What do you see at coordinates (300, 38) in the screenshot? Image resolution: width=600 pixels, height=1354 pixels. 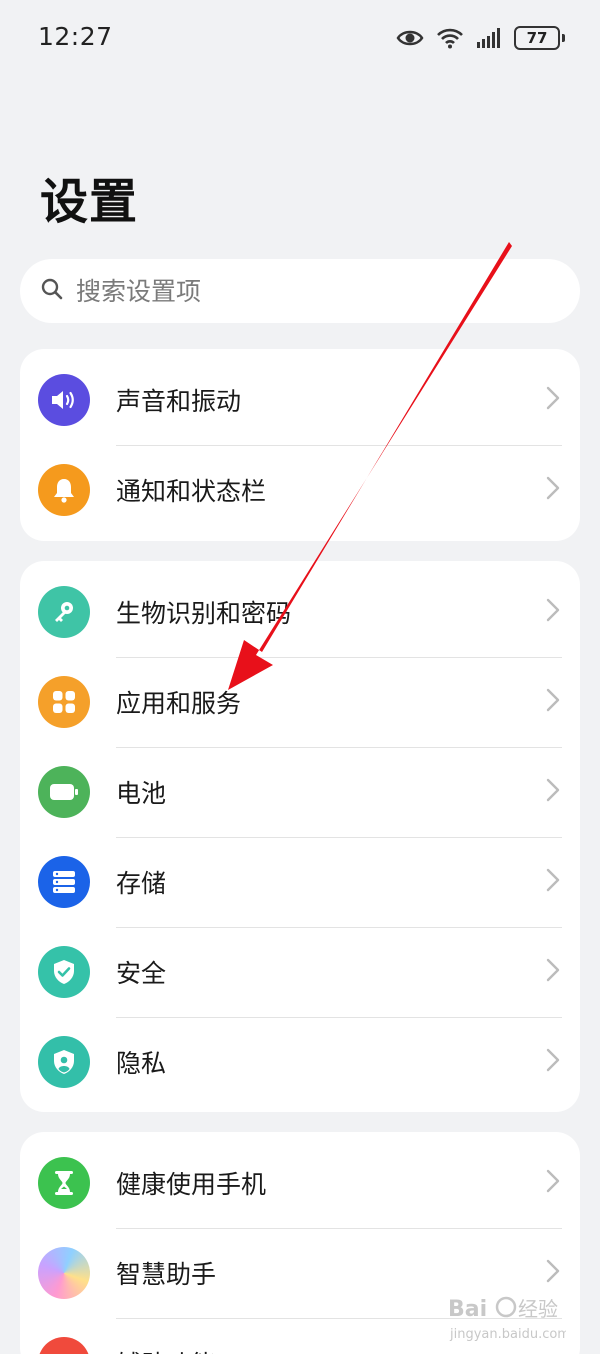 I see `status-bar: 12:27 77` at bounding box center [300, 38].